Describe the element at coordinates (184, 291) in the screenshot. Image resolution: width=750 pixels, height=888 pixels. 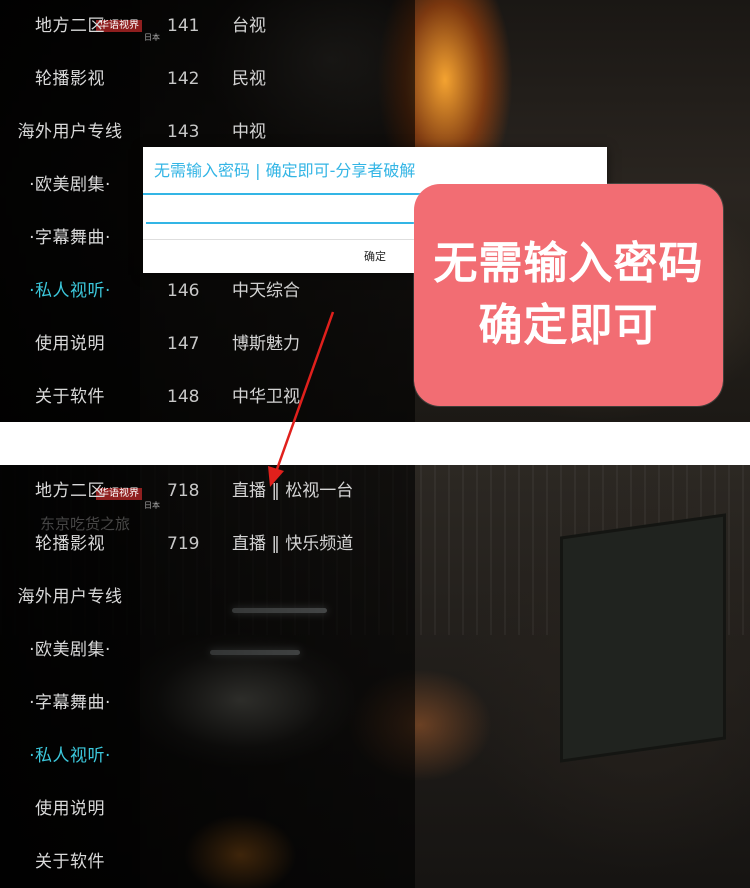
I see `channel-number: 146` at that location.